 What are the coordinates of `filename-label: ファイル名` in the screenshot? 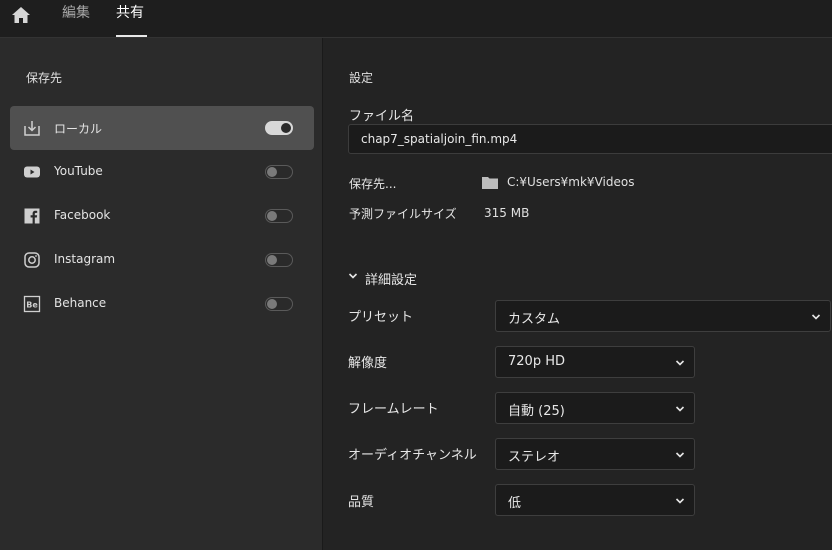 It's located at (382, 116).